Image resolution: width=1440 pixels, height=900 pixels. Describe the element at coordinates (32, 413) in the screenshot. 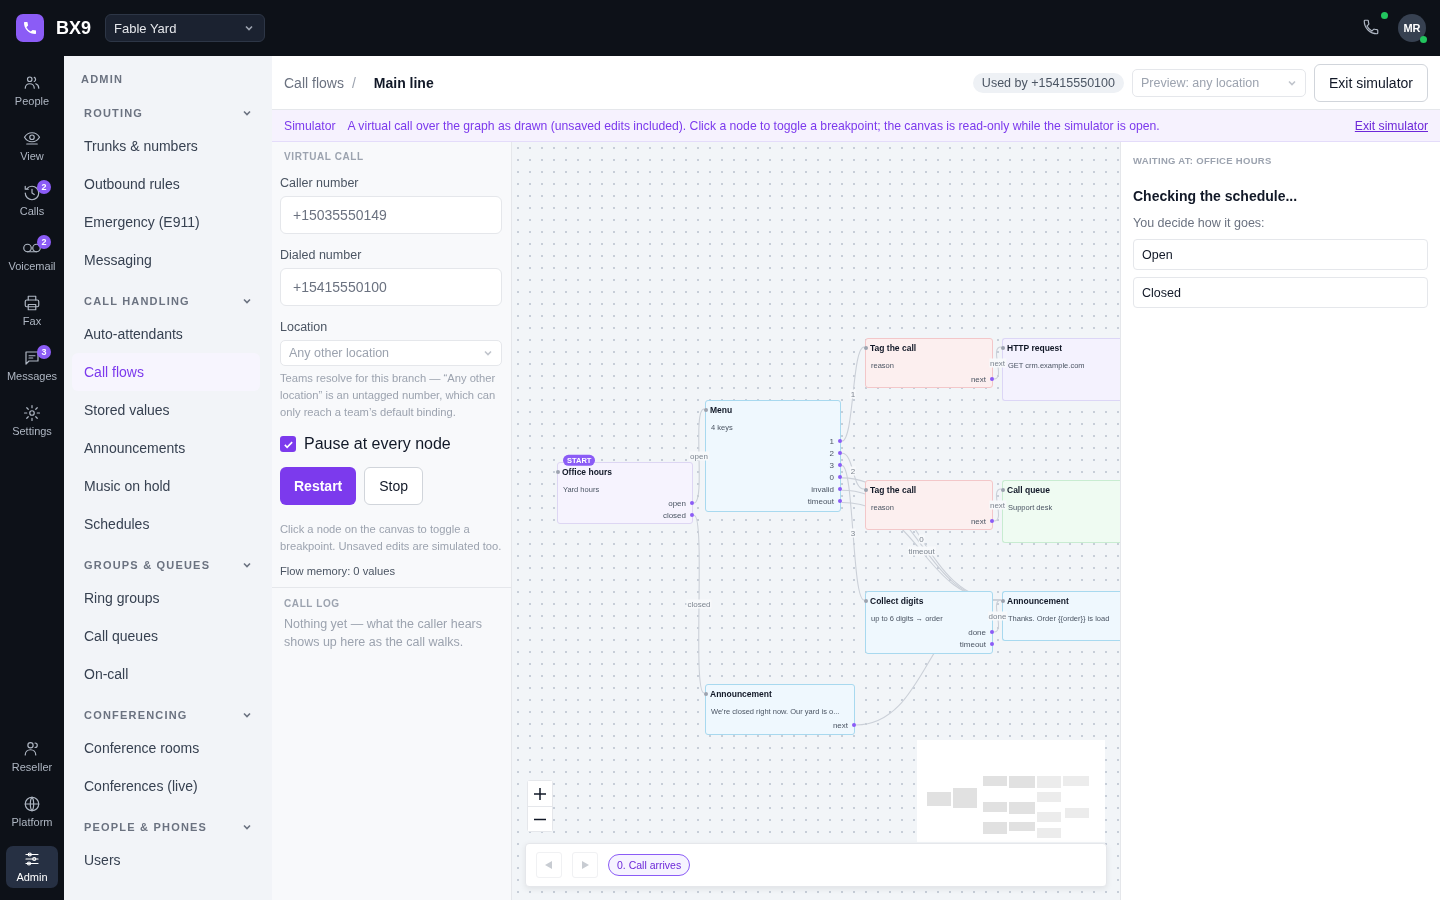

I see `settings-icon` at that location.